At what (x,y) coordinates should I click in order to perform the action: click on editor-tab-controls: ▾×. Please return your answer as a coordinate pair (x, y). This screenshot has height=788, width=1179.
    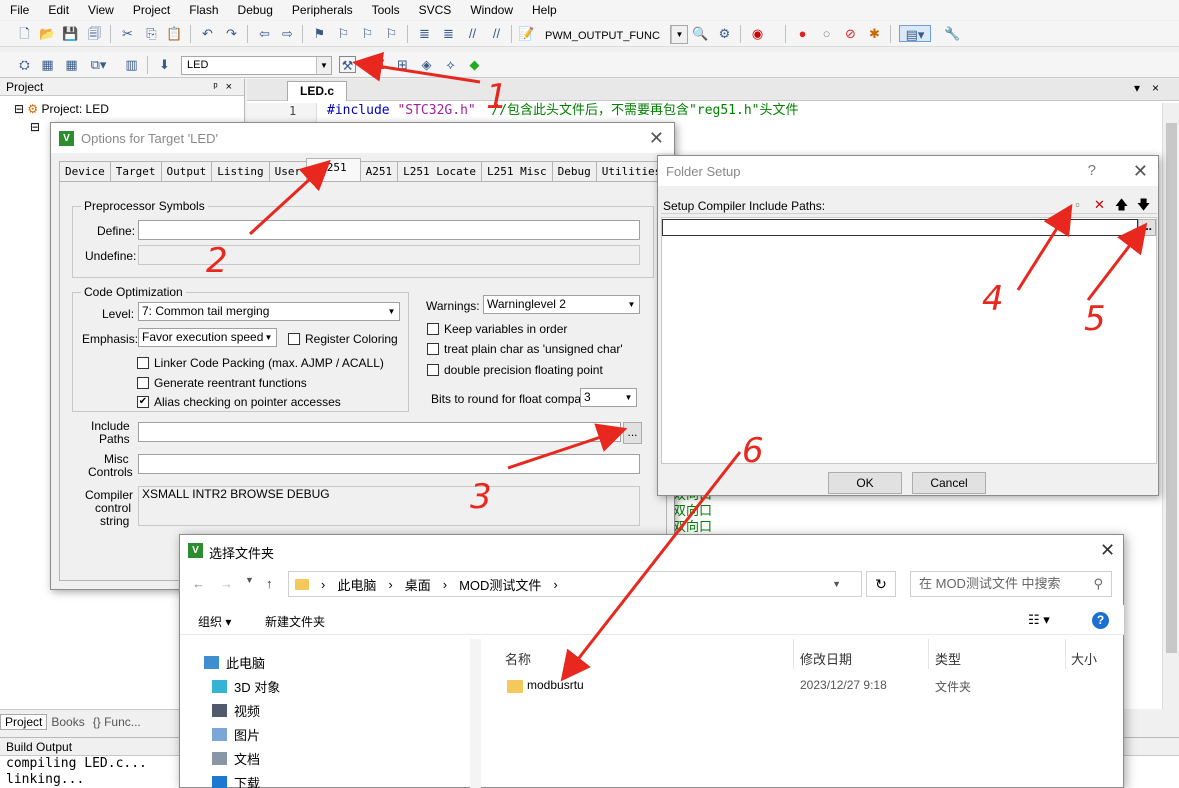
    Looking at the image, I should click on (1152, 88).